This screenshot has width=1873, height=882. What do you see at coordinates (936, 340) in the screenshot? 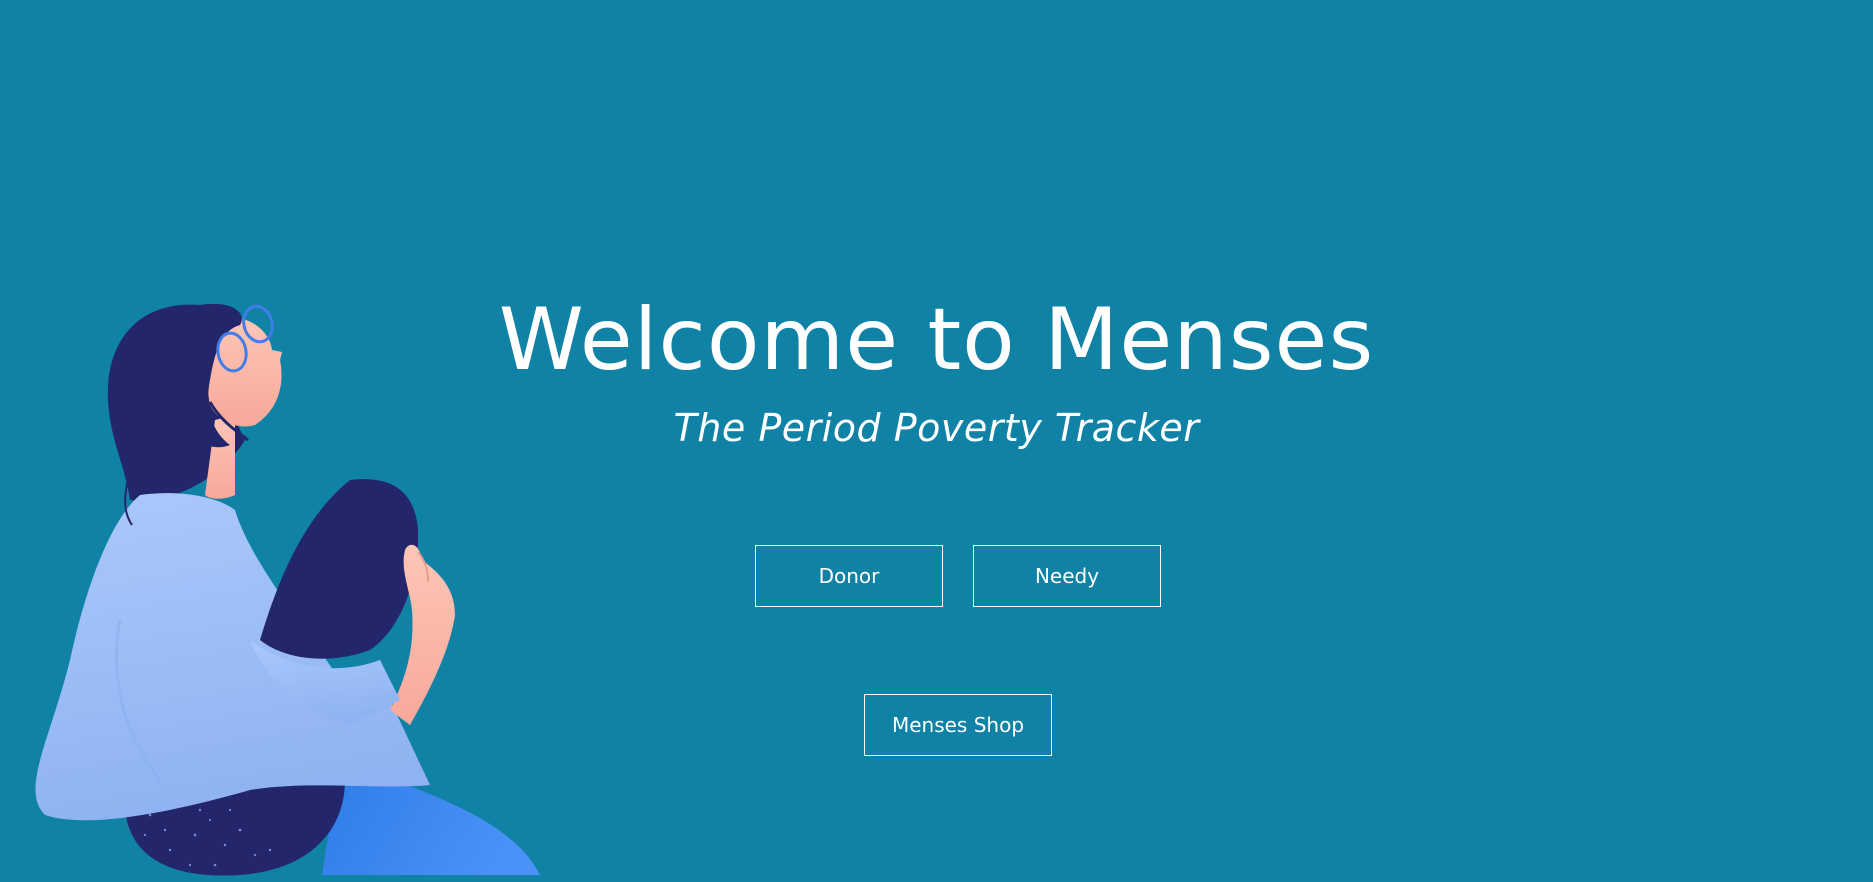
I see `page-title: Welcome to Menses` at bounding box center [936, 340].